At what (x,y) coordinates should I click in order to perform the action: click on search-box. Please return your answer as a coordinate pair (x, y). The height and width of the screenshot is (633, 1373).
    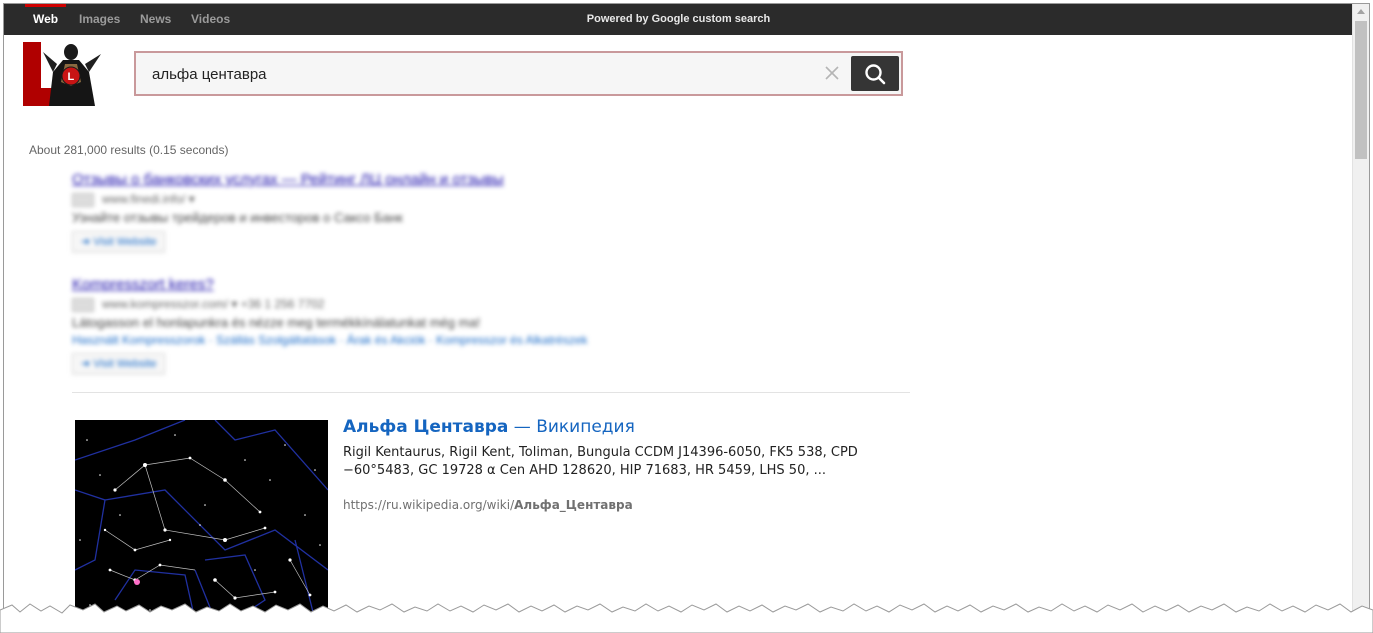
    Looking at the image, I should click on (518, 73).